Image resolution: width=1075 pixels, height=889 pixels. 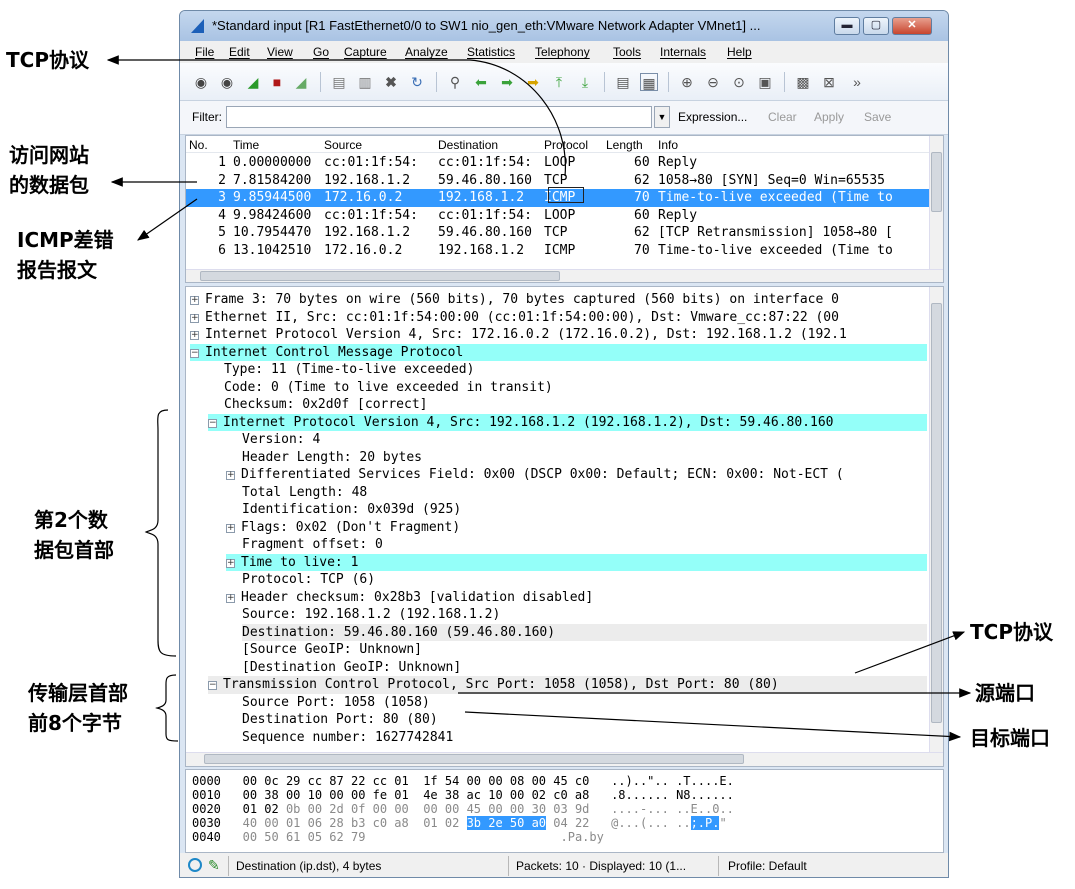 I want to click on more-tools-icon: », so click(x=857, y=82).